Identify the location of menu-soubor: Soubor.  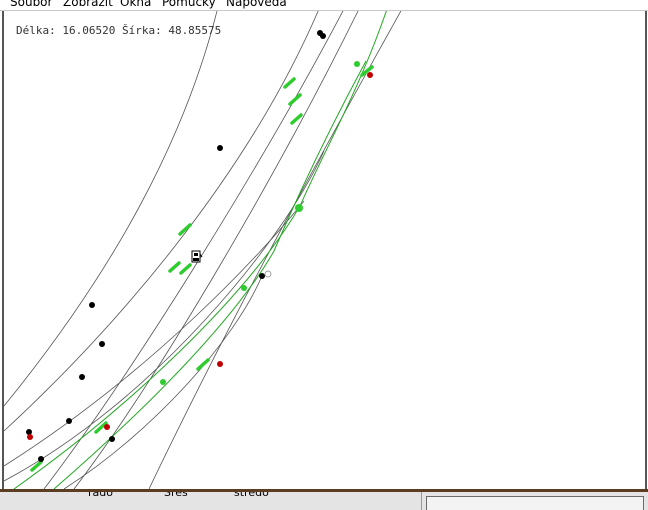
(31, 4).